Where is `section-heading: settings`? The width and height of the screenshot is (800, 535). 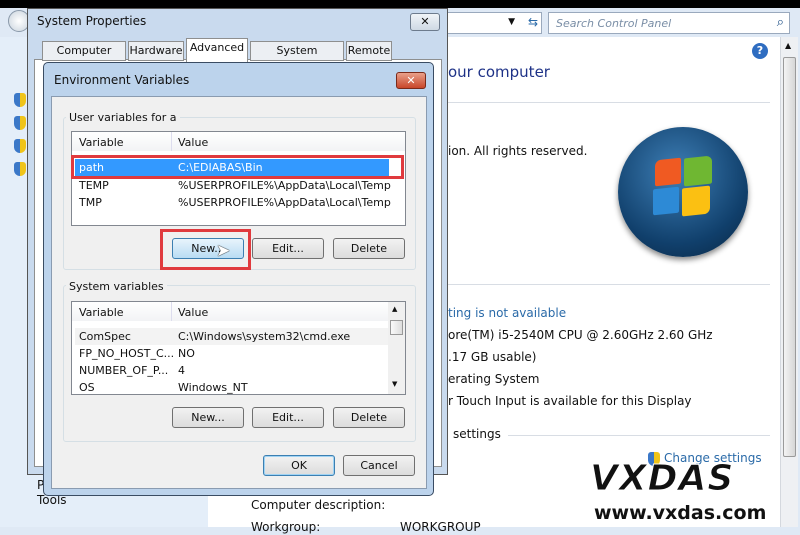
section-heading: settings is located at coordinates (477, 434).